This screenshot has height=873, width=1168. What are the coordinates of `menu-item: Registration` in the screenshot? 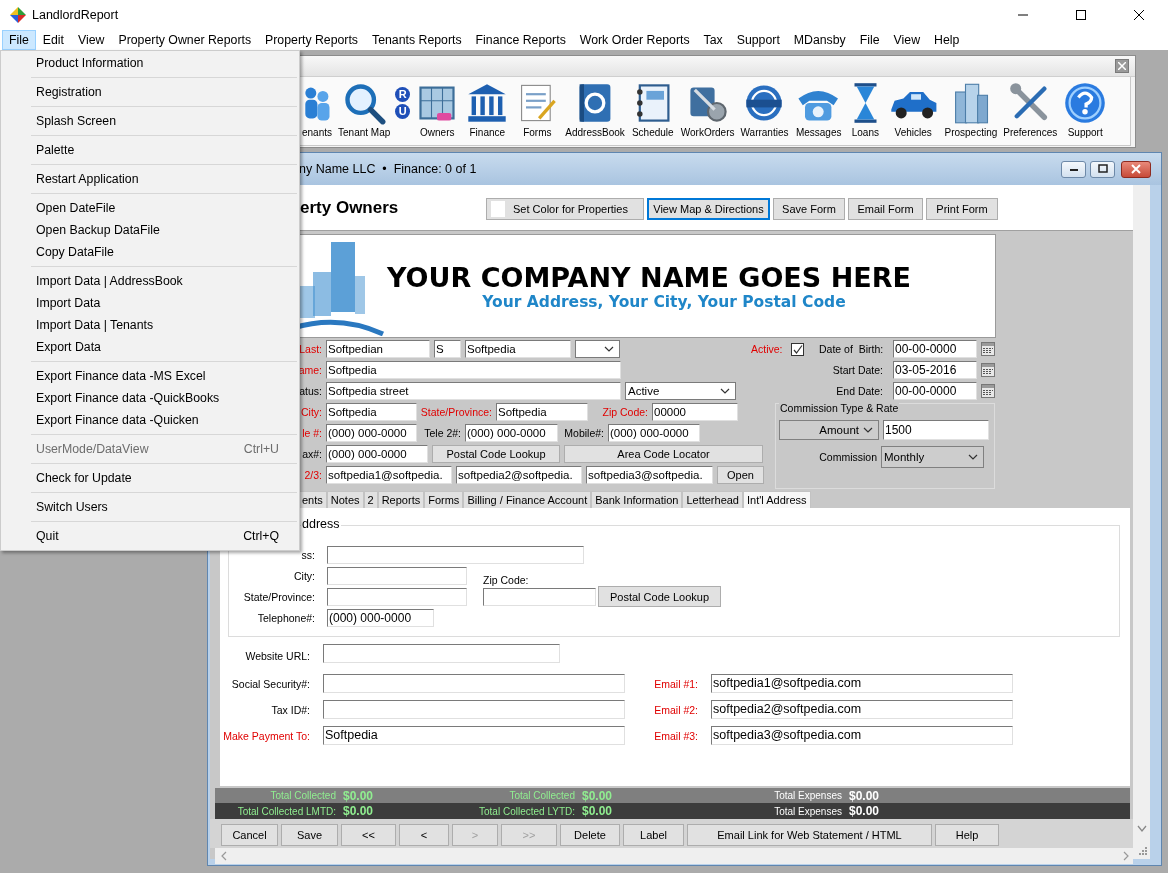 It's located at (150, 92).